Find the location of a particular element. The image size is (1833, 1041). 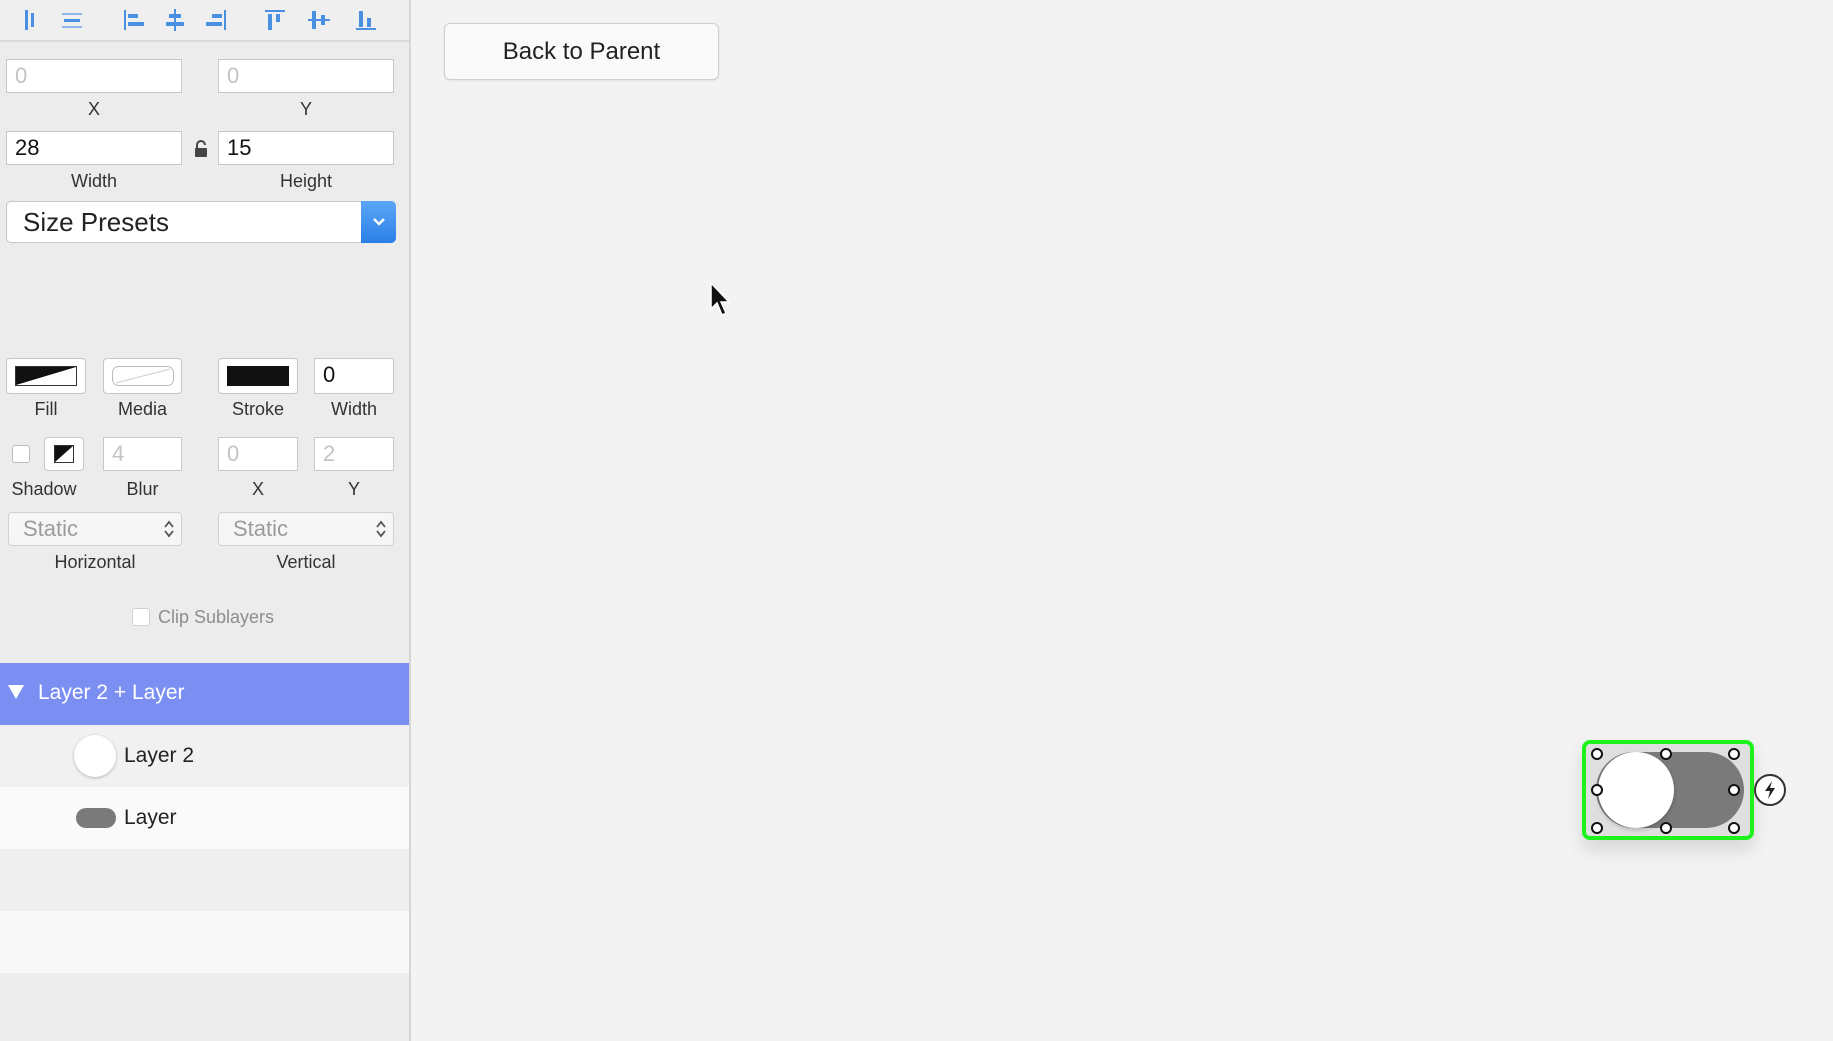

back-to-parent-button: Back to Parent is located at coordinates (581, 51).